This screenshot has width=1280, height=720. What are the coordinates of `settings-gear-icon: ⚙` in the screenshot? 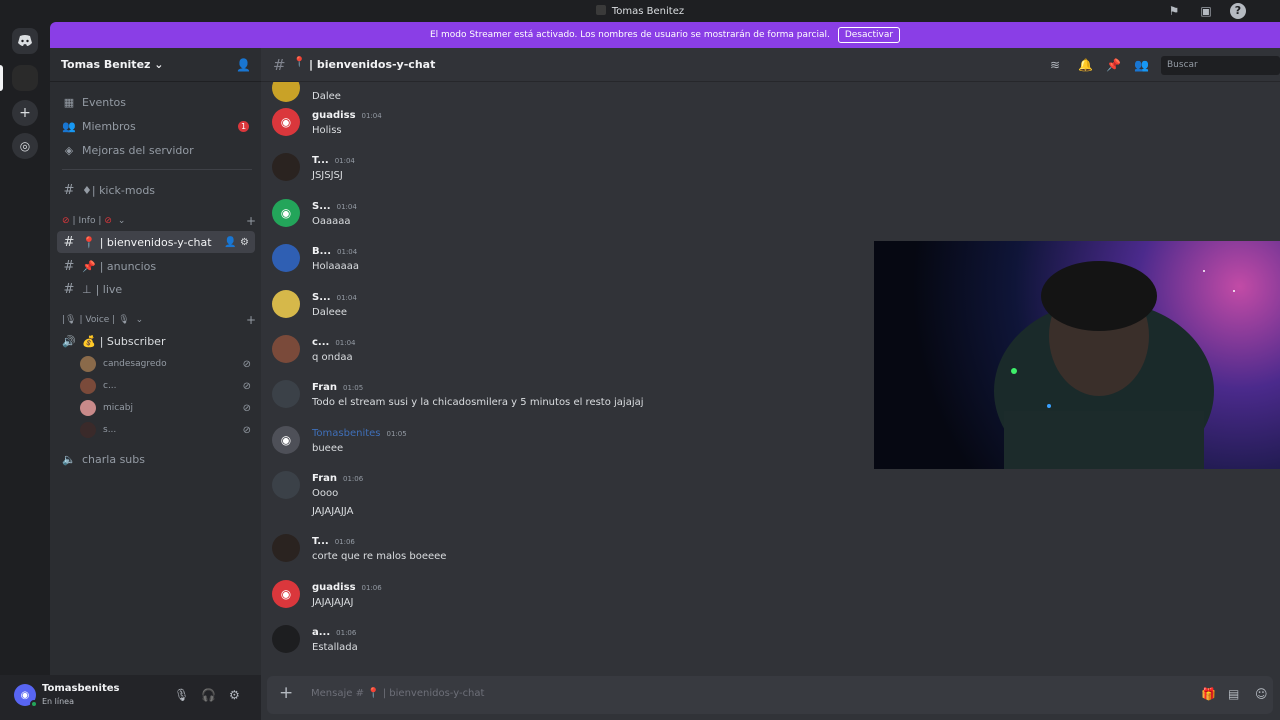 It's located at (234, 695).